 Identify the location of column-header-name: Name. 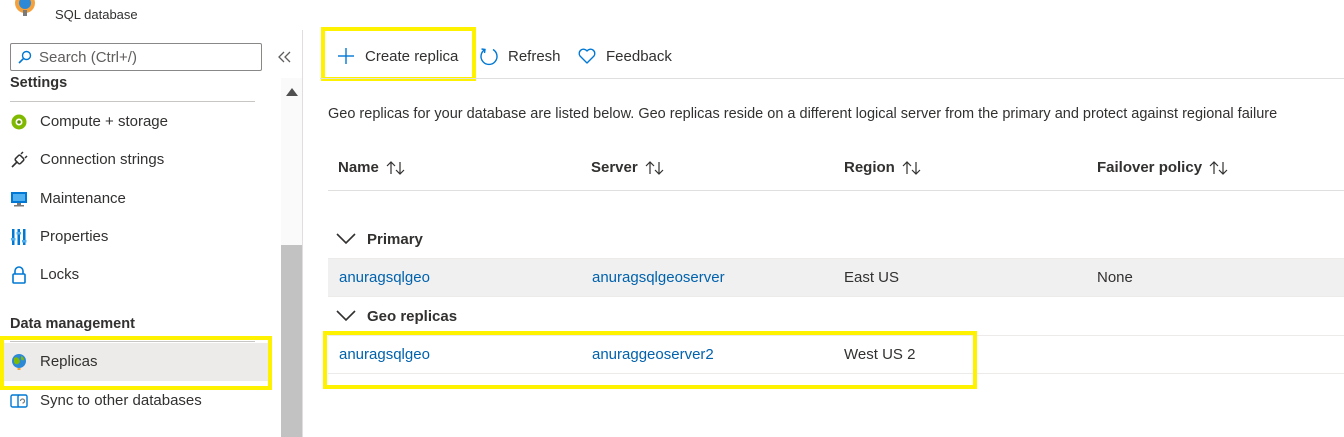
(372, 167).